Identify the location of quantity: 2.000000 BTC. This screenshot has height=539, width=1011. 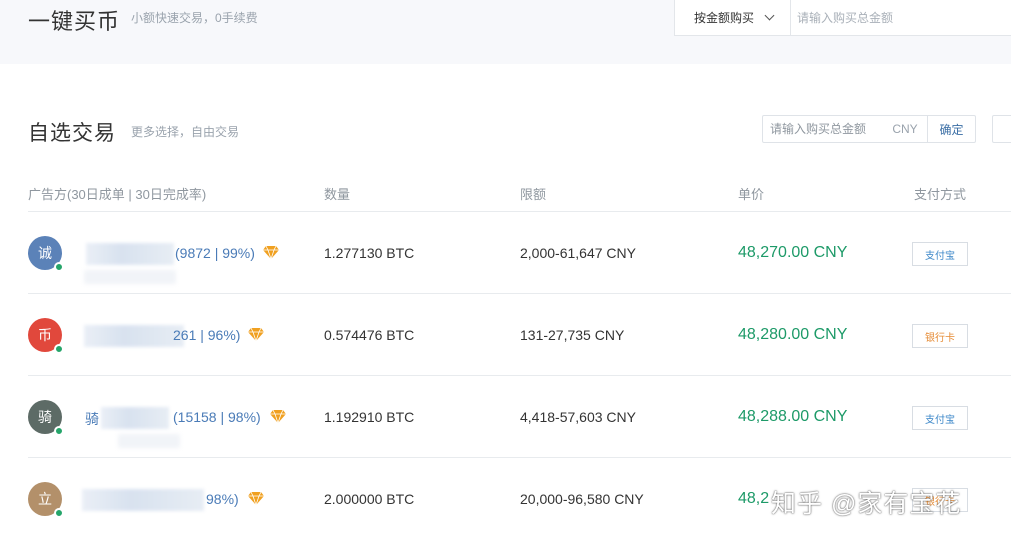
(369, 499).